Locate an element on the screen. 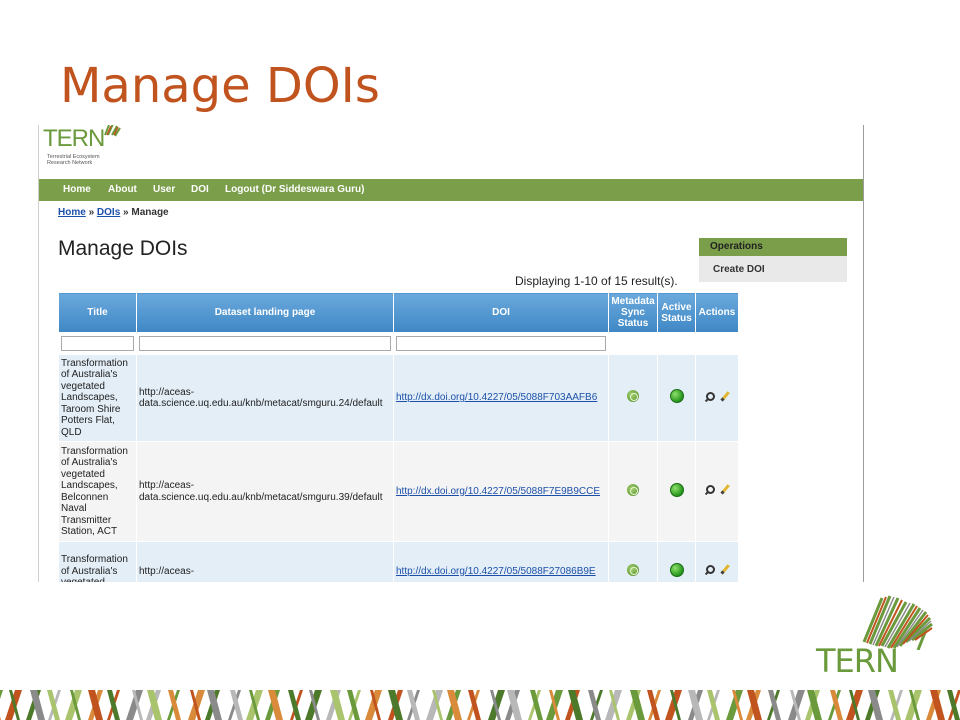  column-header-title: Title is located at coordinates (97, 312).